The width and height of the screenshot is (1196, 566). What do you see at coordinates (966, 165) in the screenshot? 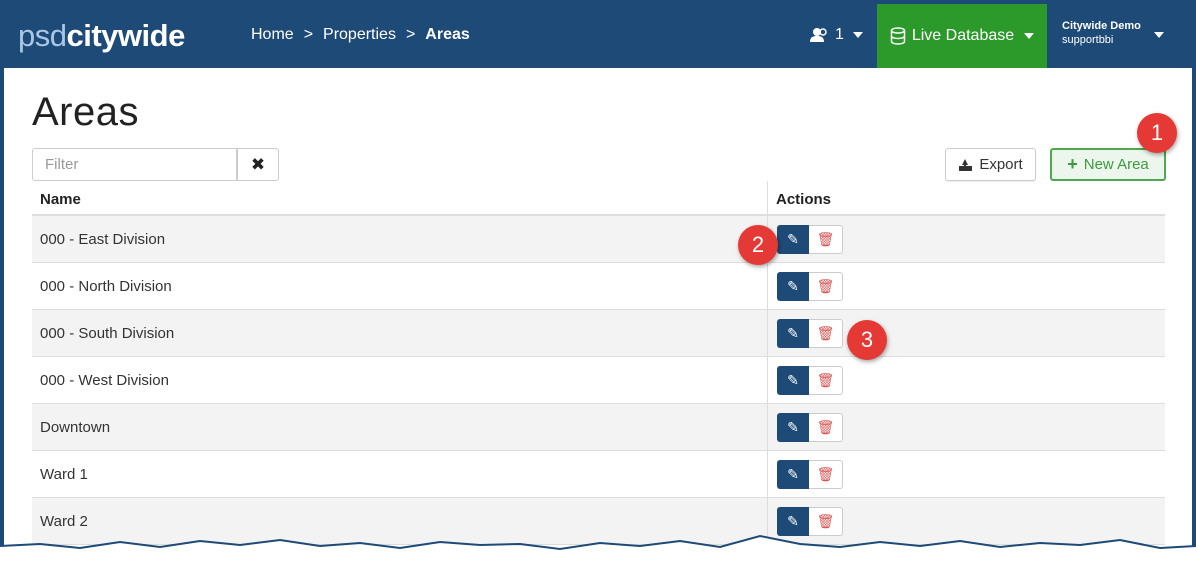
I see `export-icon` at bounding box center [966, 165].